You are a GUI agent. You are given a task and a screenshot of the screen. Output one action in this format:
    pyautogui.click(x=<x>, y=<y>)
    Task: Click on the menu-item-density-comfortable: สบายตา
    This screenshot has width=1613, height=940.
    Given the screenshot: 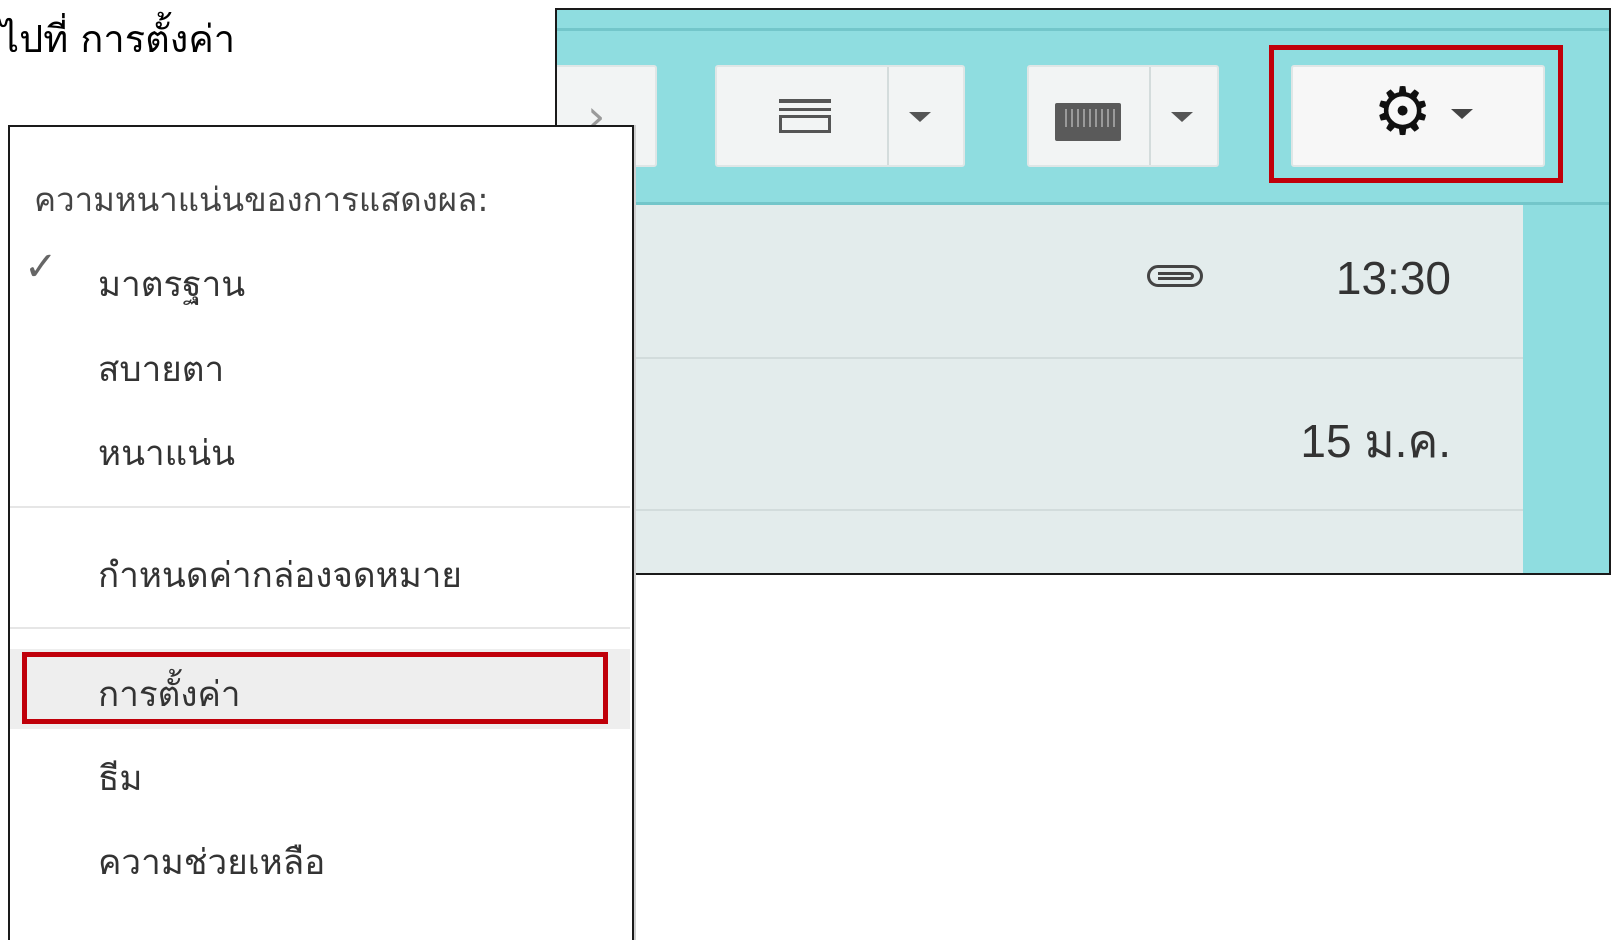 What is the action you would take?
    pyautogui.click(x=320, y=364)
    